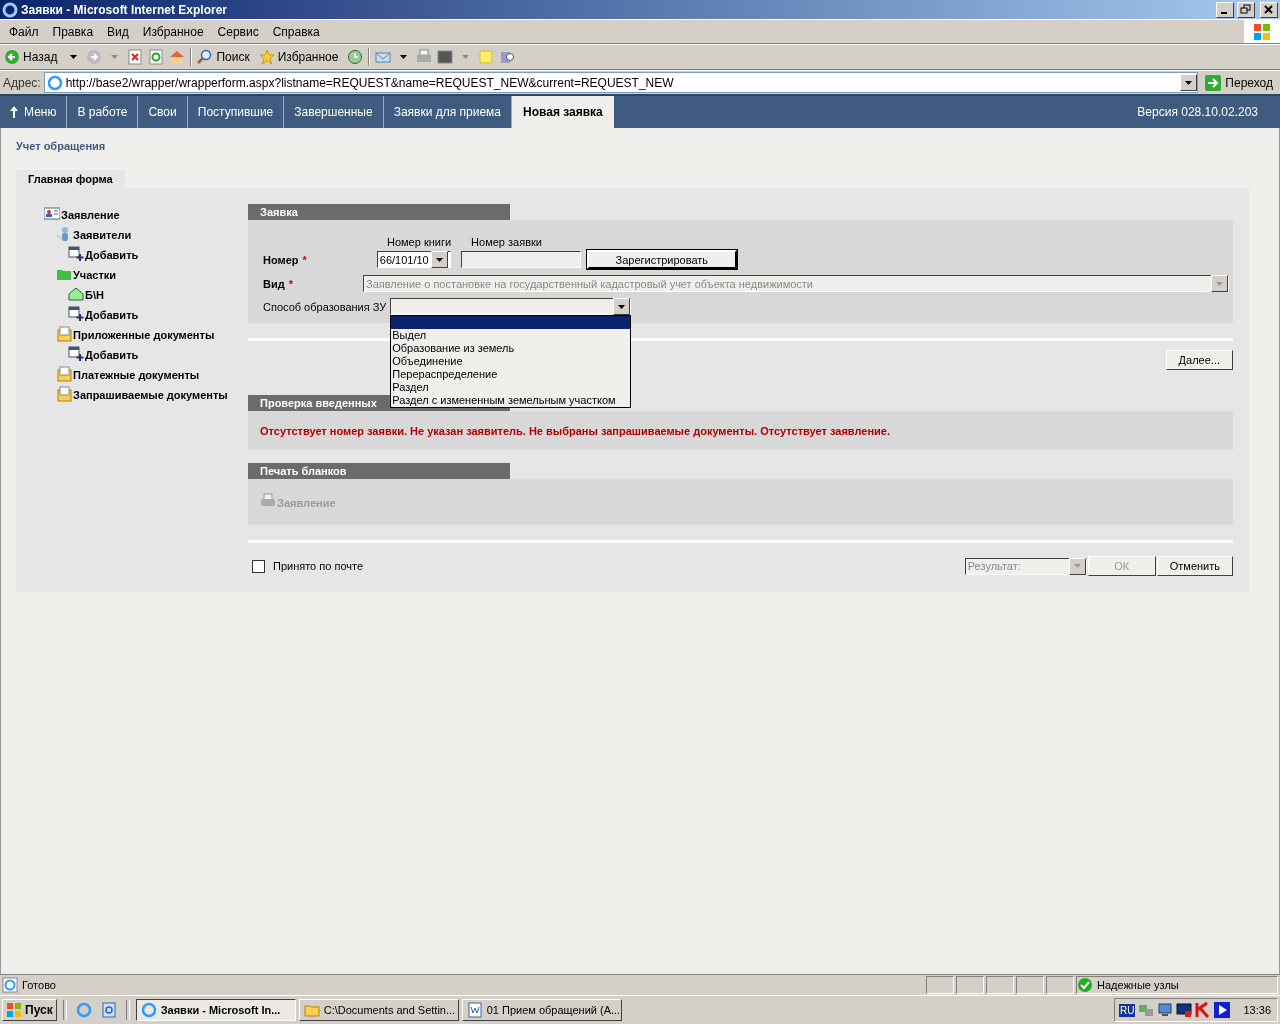 Image resolution: width=1280 pixels, height=1024 pixels. What do you see at coordinates (511, 335) in the screenshot?
I see `dropdown-option: Выдел` at bounding box center [511, 335].